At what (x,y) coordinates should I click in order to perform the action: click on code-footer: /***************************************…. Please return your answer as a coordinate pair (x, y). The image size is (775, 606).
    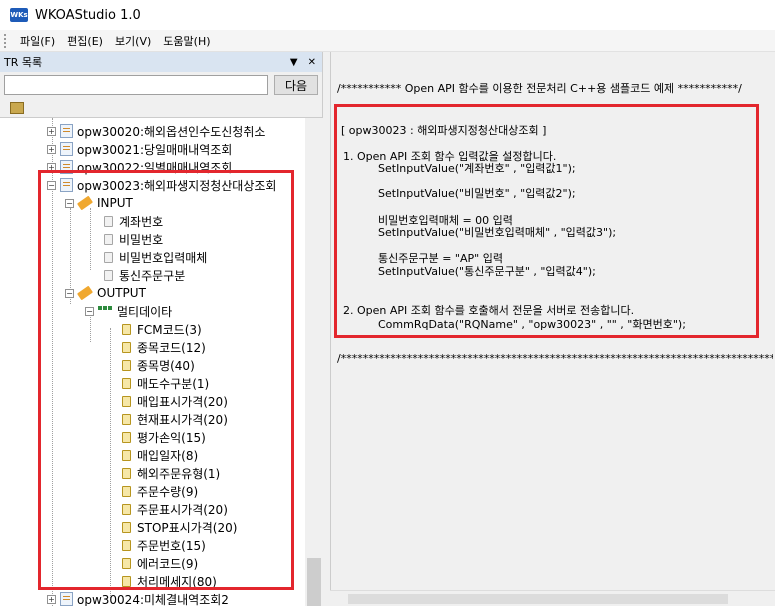
    Looking at the image, I should click on (555, 358).